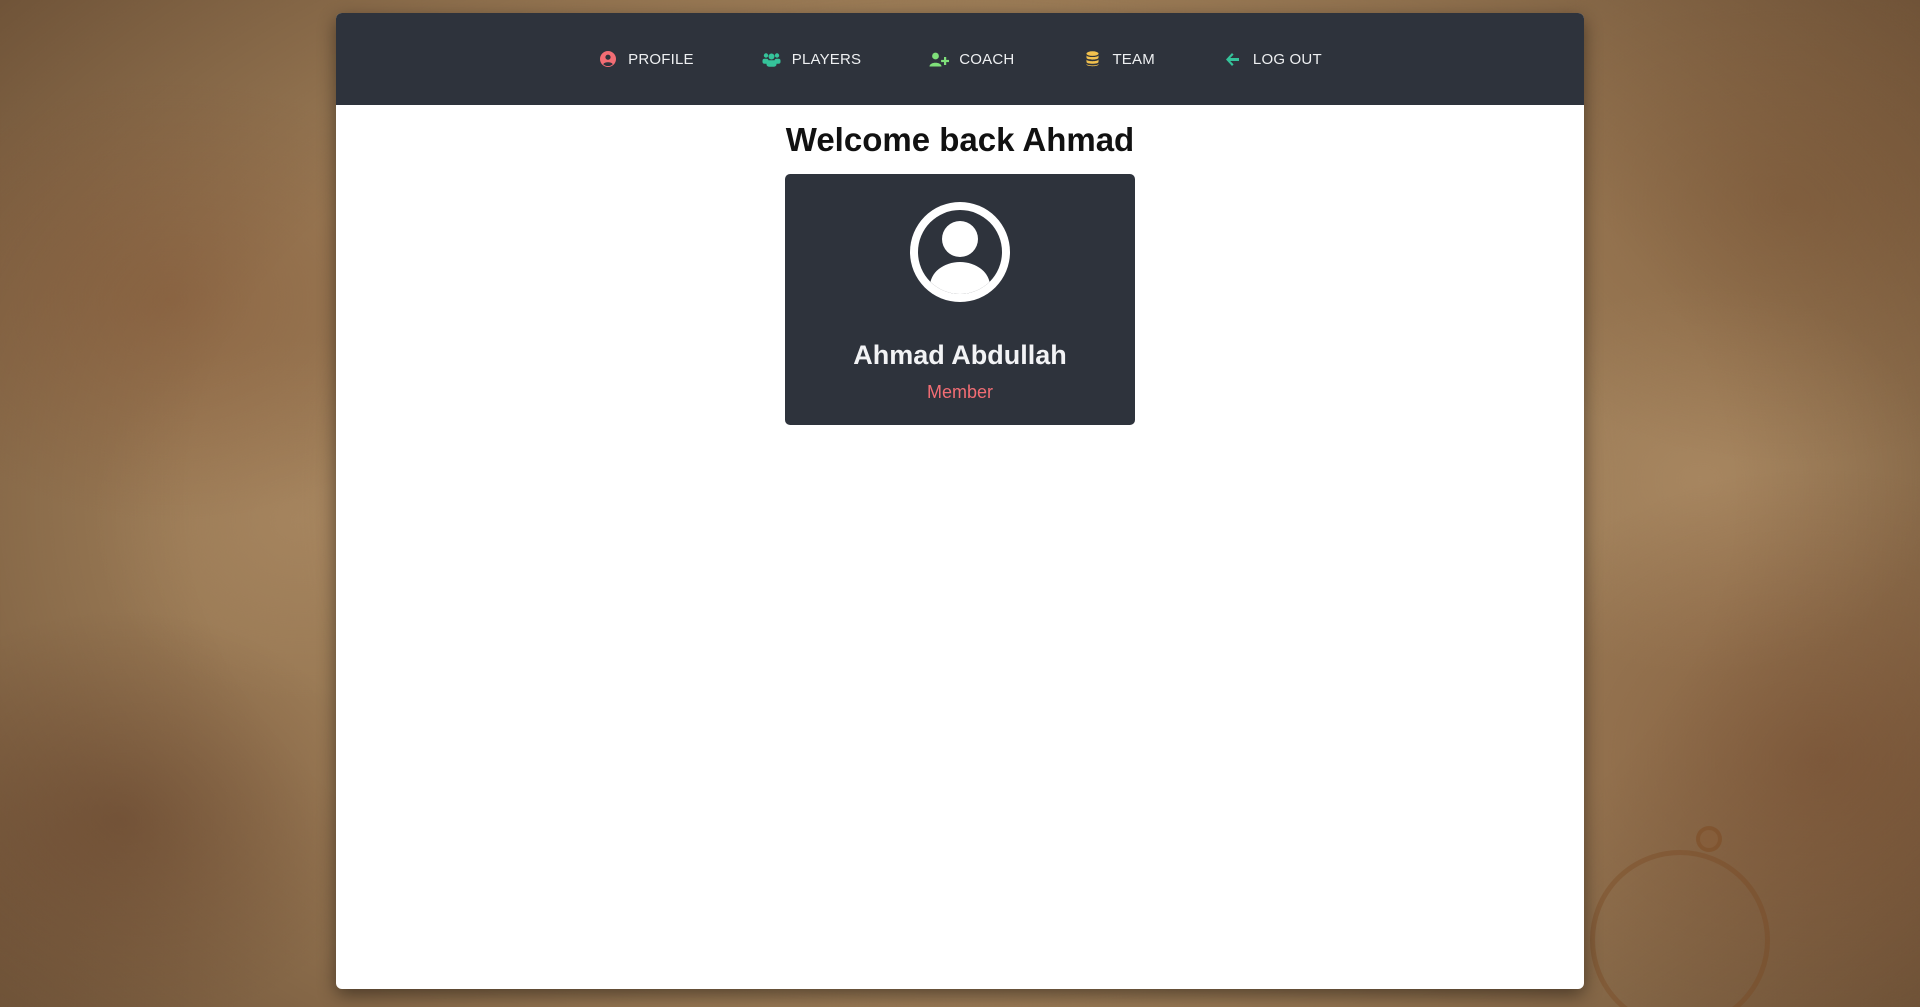  What do you see at coordinates (608, 59) in the screenshot?
I see `user-circle-icon` at bounding box center [608, 59].